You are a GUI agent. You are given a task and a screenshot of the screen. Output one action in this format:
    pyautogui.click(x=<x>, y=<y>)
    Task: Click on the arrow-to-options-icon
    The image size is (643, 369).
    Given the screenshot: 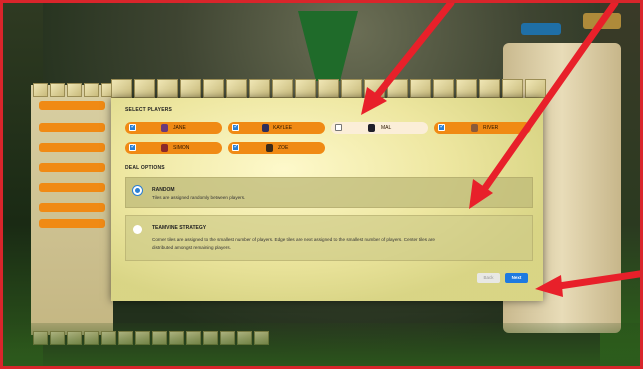 What is the action you would take?
    pyautogui.click(x=544, y=106)
    